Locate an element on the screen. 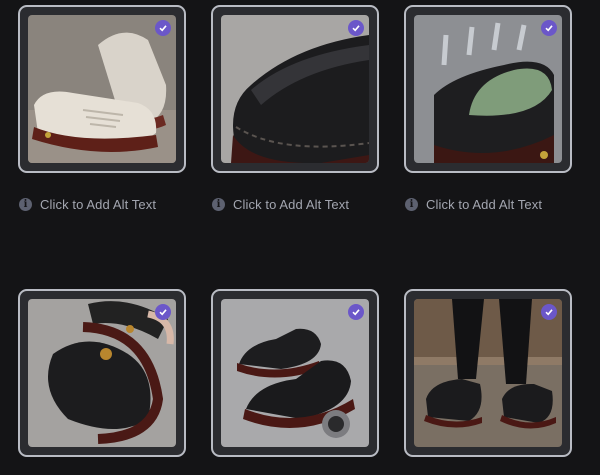 Image resolution: width=600 pixels, height=475 pixels. product-image-black-closeup is located at coordinates (295, 89).